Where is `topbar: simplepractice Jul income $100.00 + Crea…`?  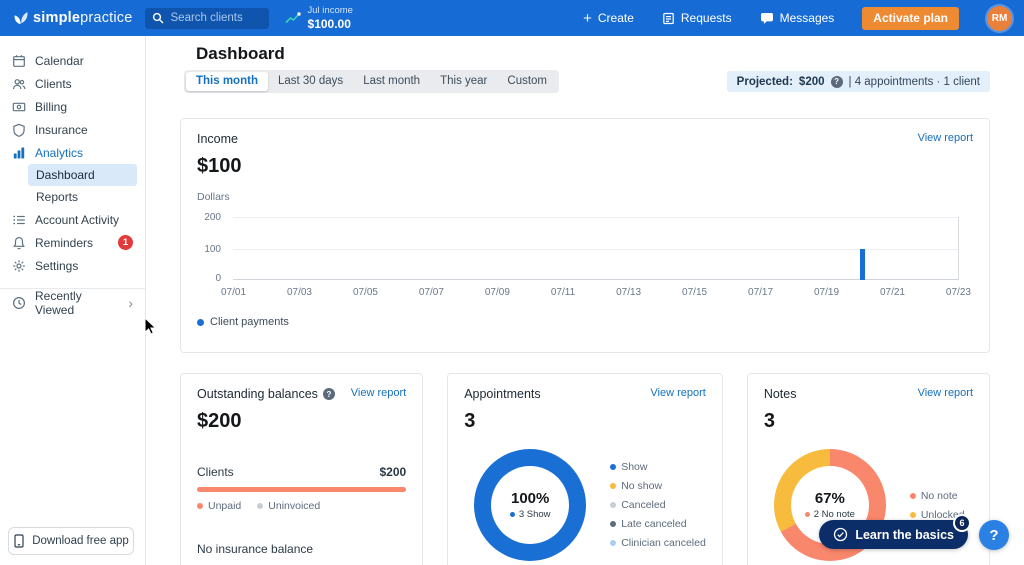
topbar: simplepractice Jul income $100.00 + Crea… is located at coordinates (512, 18).